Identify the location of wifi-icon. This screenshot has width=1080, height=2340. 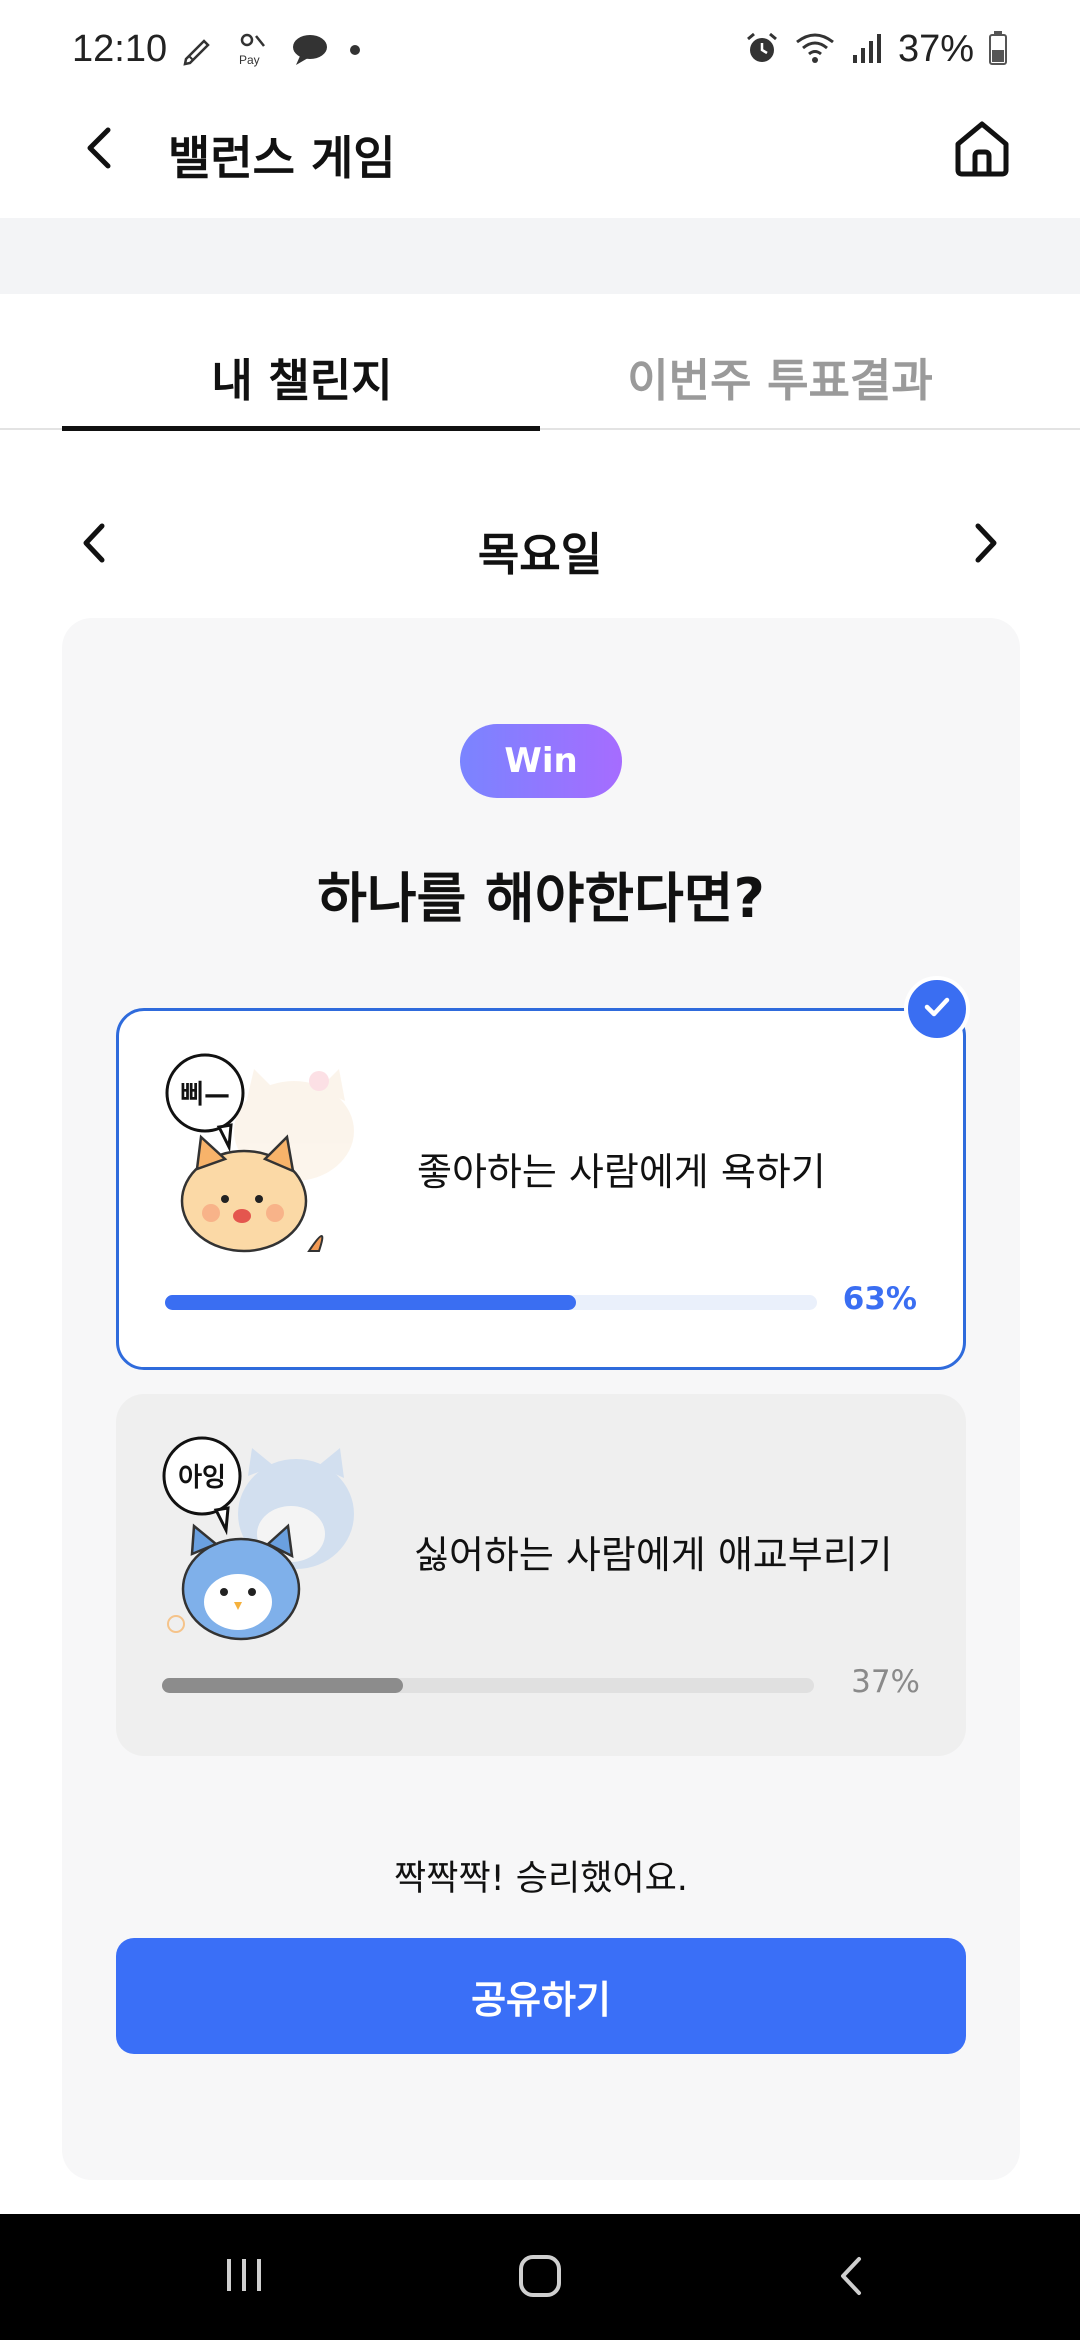
(815, 50).